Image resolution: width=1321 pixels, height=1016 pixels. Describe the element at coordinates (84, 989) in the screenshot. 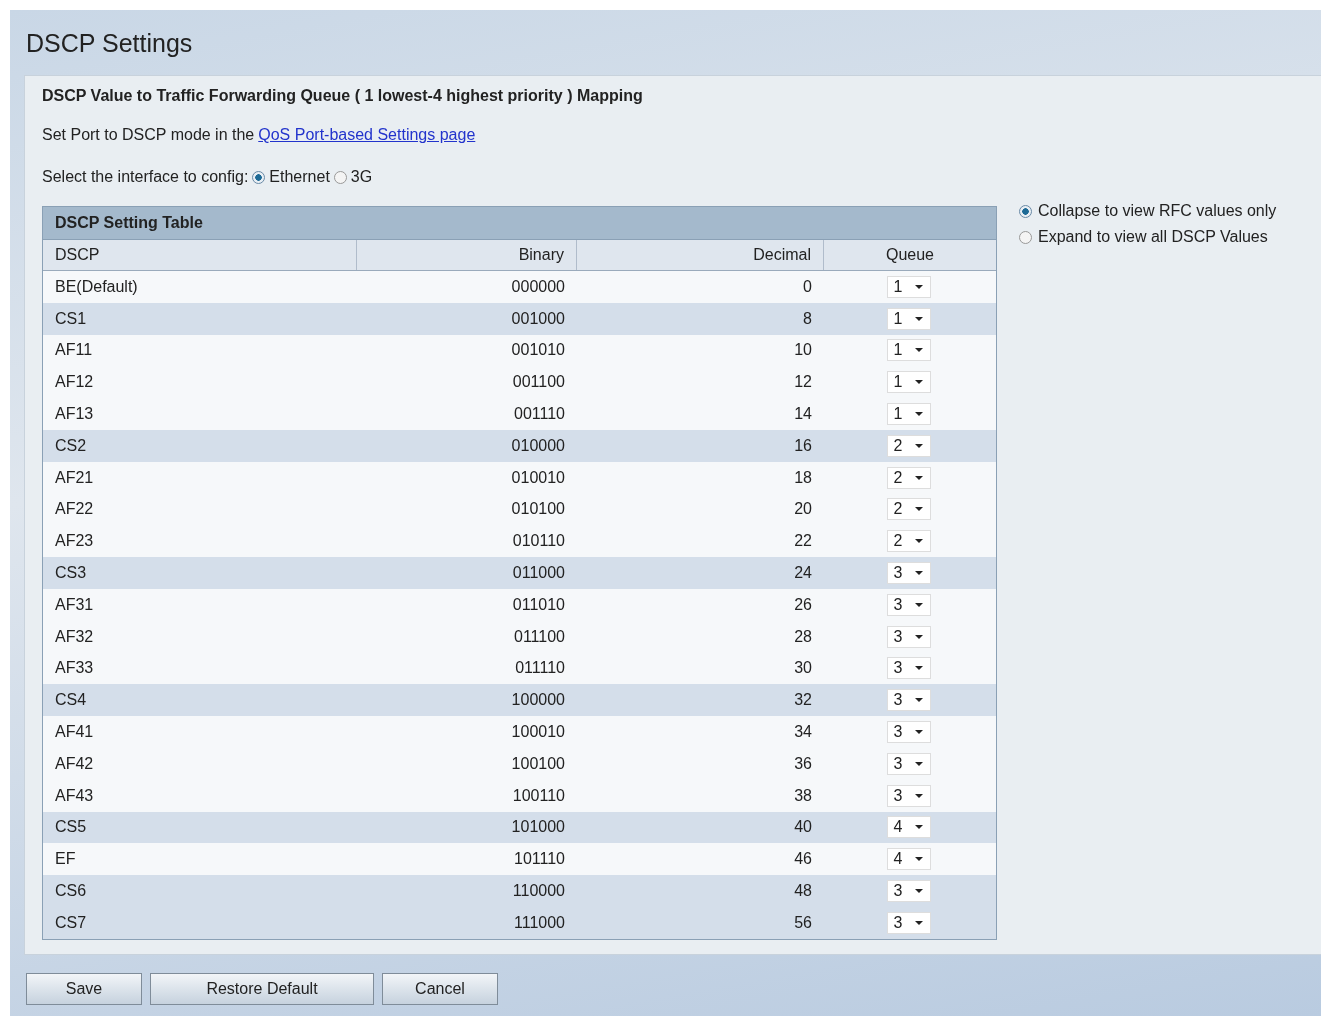

I see `action-button: Save` at that location.